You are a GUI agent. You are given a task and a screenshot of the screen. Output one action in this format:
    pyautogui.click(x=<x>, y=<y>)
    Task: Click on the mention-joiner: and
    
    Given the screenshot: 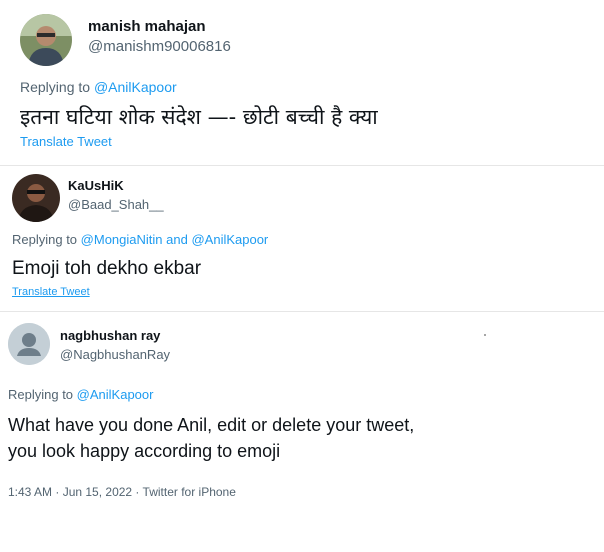 What is the action you would take?
    pyautogui.click(x=177, y=239)
    